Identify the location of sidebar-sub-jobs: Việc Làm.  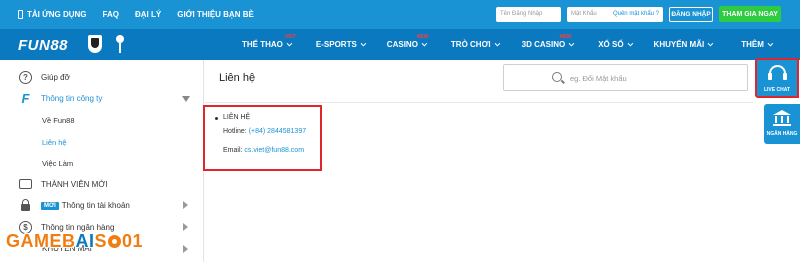
(57, 163).